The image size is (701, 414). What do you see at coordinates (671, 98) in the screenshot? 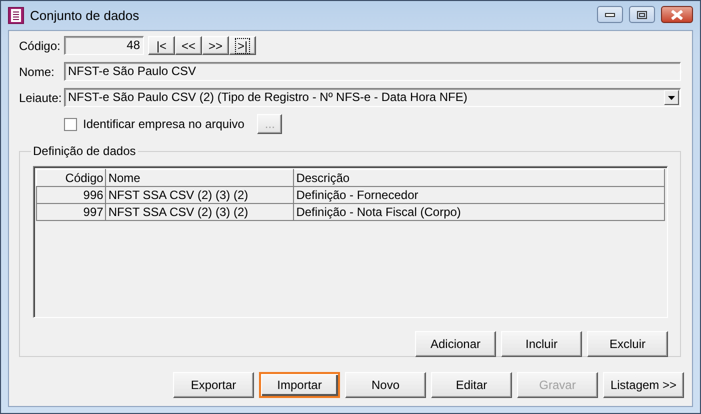
I see `dropdown-arrow-icon` at bounding box center [671, 98].